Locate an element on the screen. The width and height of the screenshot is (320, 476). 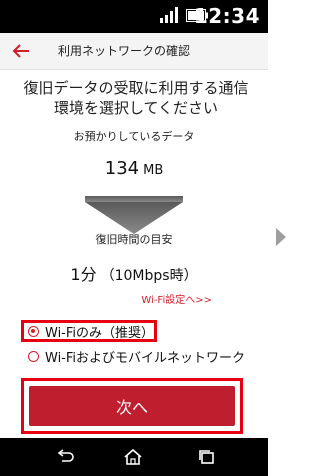
highlight-box-next: 次へ is located at coordinates (132, 406).